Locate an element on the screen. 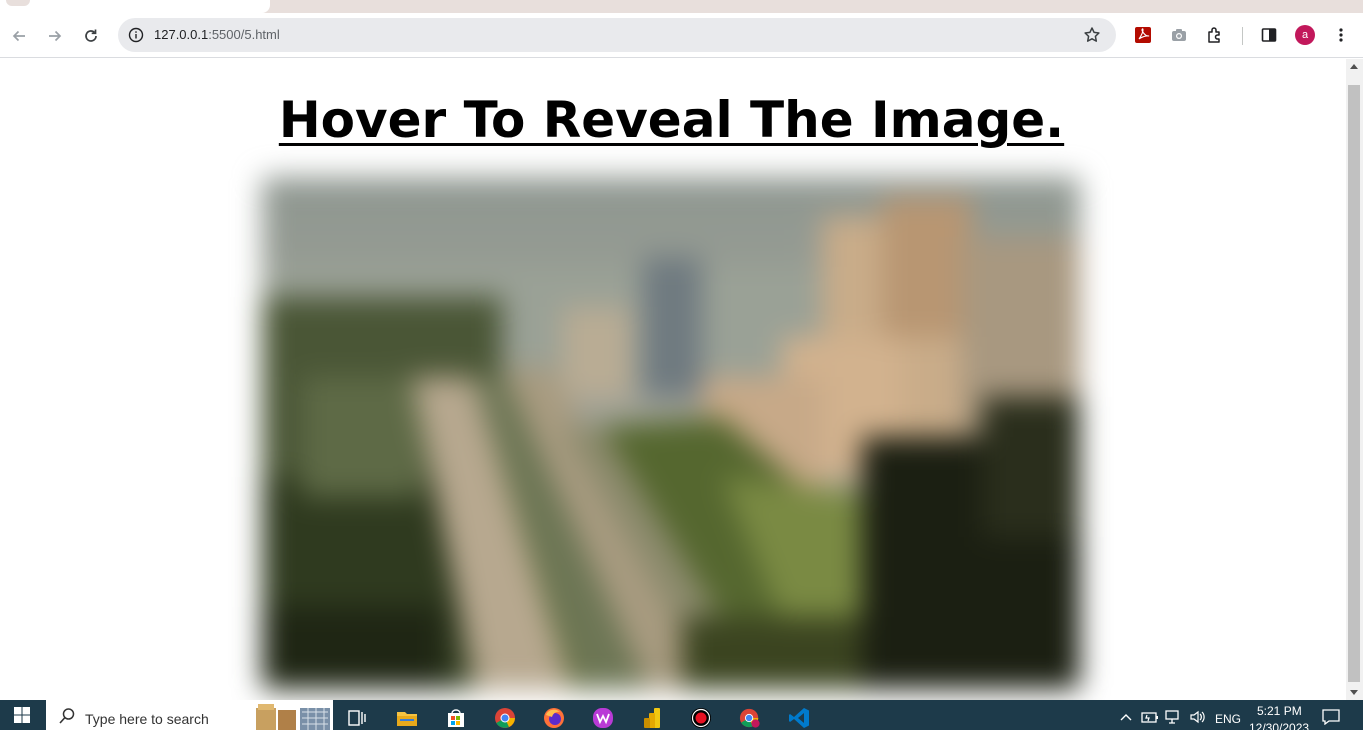 Image resolution: width=1363 pixels, height=735 pixels. chevron-up-icon is located at coordinates (1126, 717).